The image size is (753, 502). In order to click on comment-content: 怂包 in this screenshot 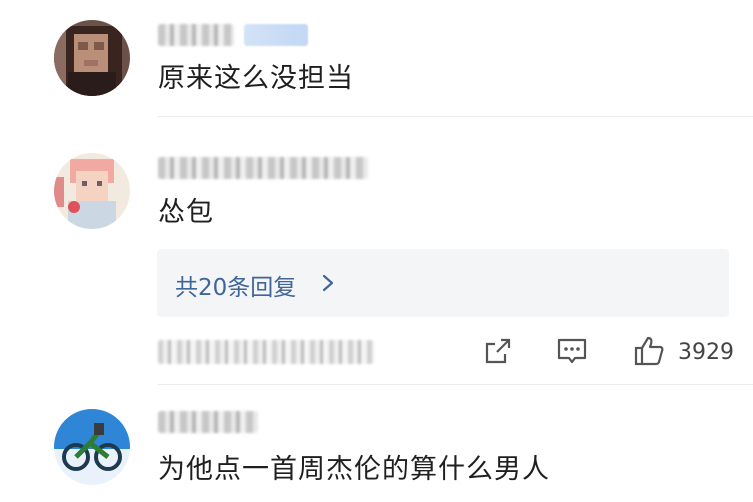, I will do `click(186, 212)`.